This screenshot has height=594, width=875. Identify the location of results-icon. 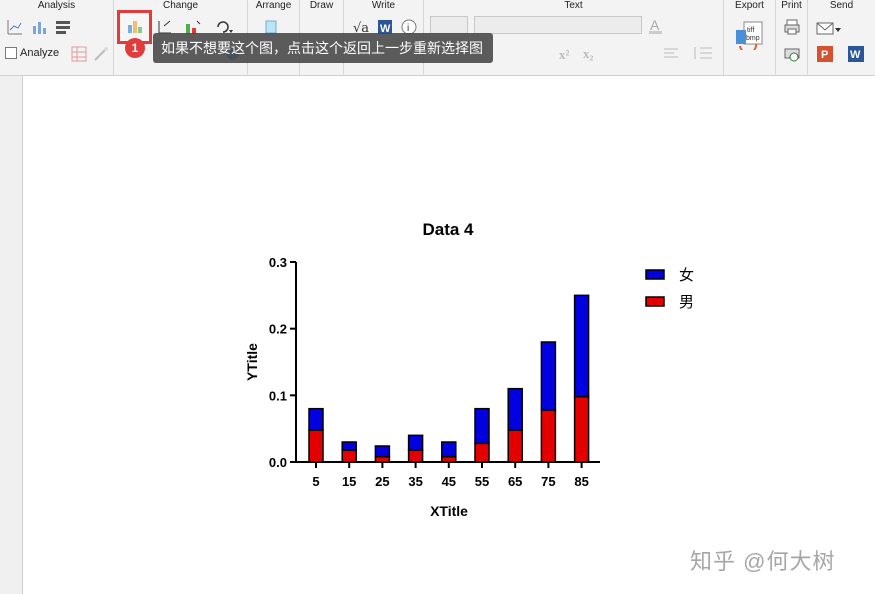
(63, 27).